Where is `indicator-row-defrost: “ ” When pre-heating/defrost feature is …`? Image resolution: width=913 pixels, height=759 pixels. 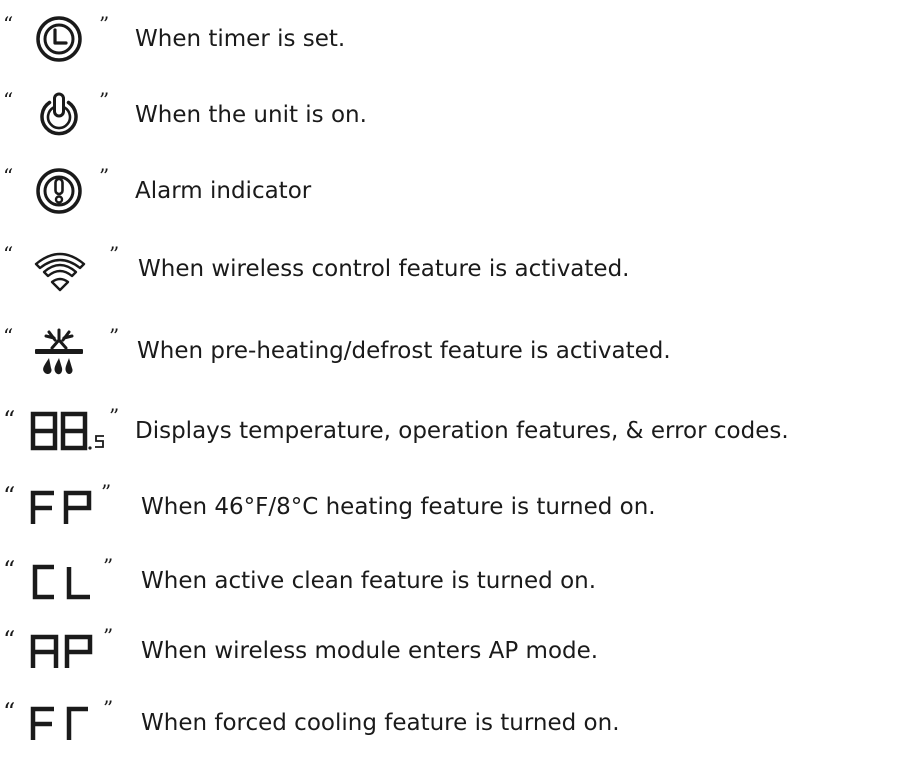
indicator-row-defrost: “ ” When pre-heating/defrost feature is … is located at coordinates (456, 352).